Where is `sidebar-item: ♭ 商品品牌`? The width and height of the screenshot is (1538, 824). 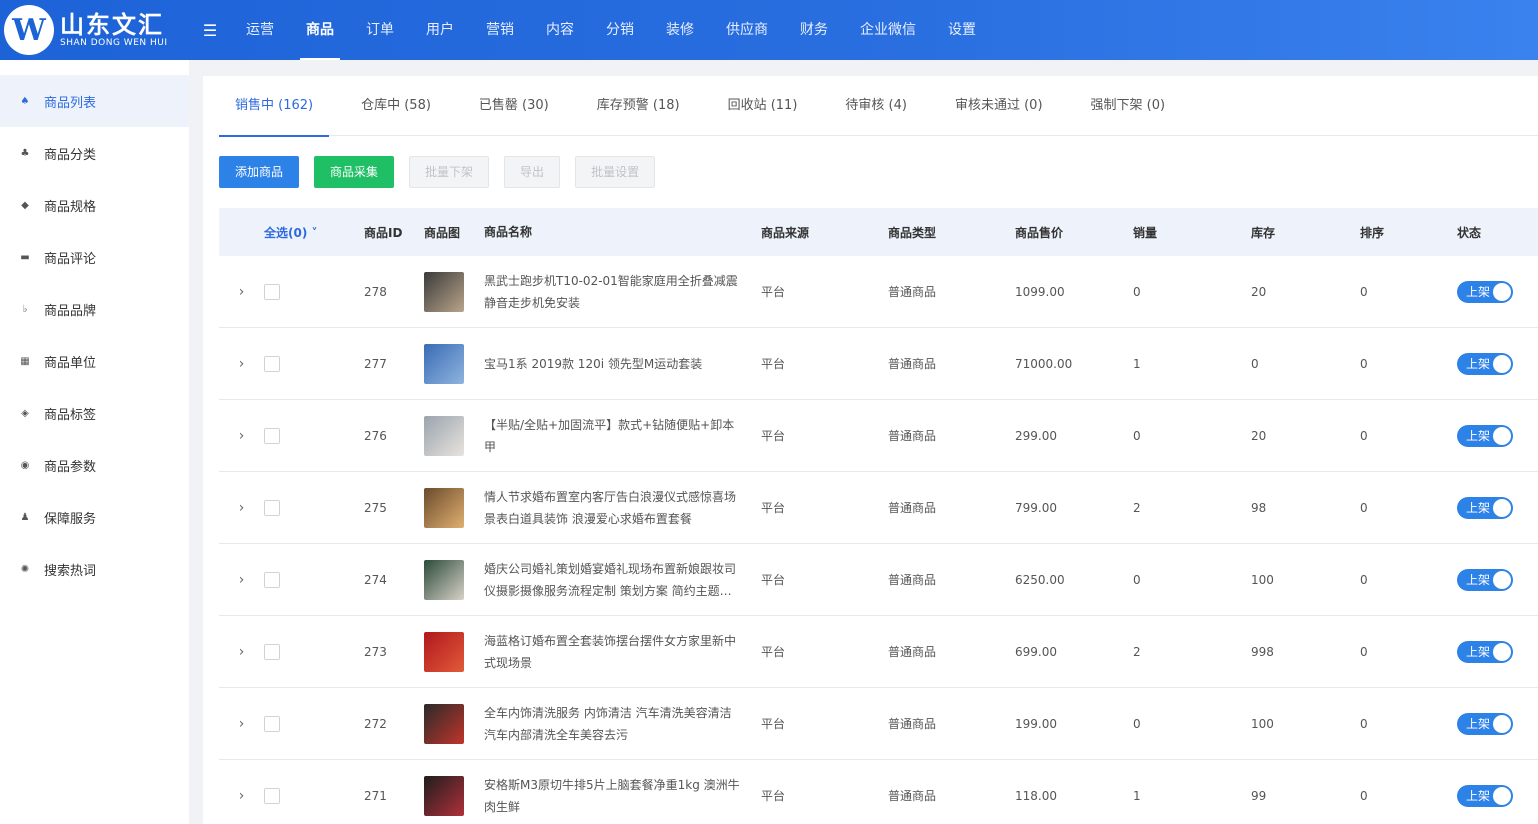
sidebar-item: ♭ 商品品牌 is located at coordinates (94, 309).